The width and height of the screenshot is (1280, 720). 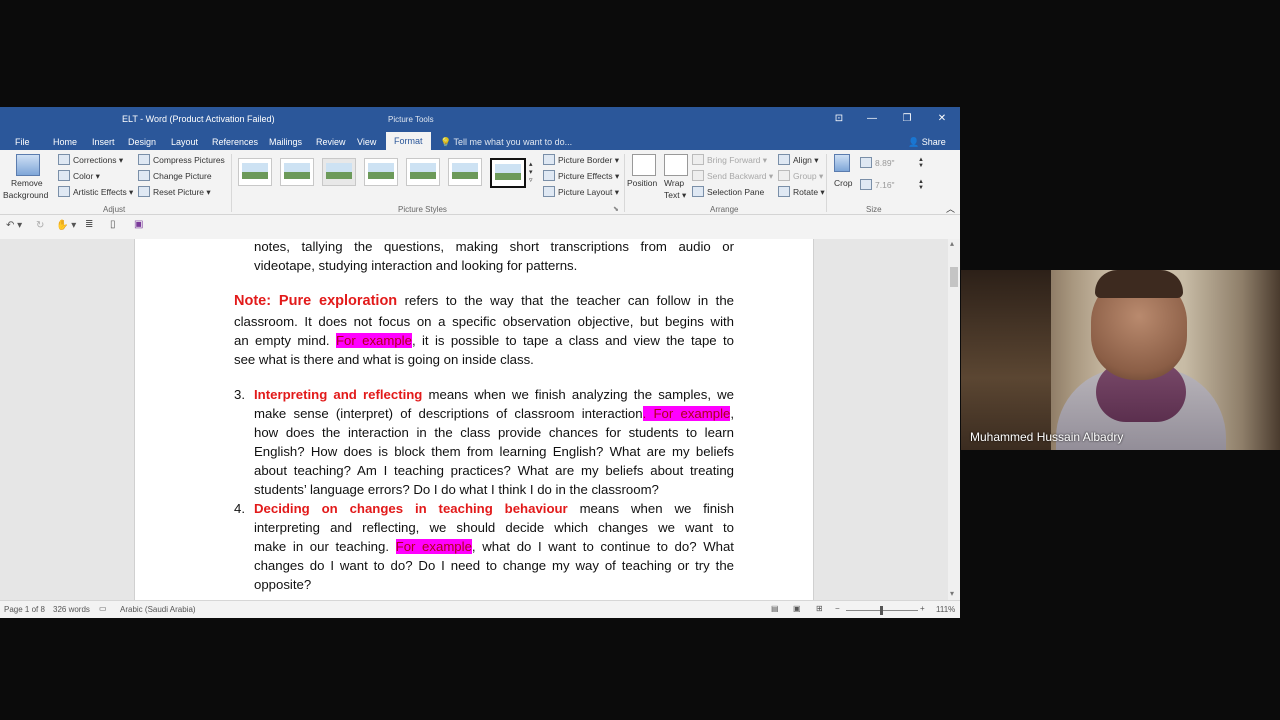 What do you see at coordinates (797, 608) in the screenshot?
I see `print-layout-icon: ▣` at bounding box center [797, 608].